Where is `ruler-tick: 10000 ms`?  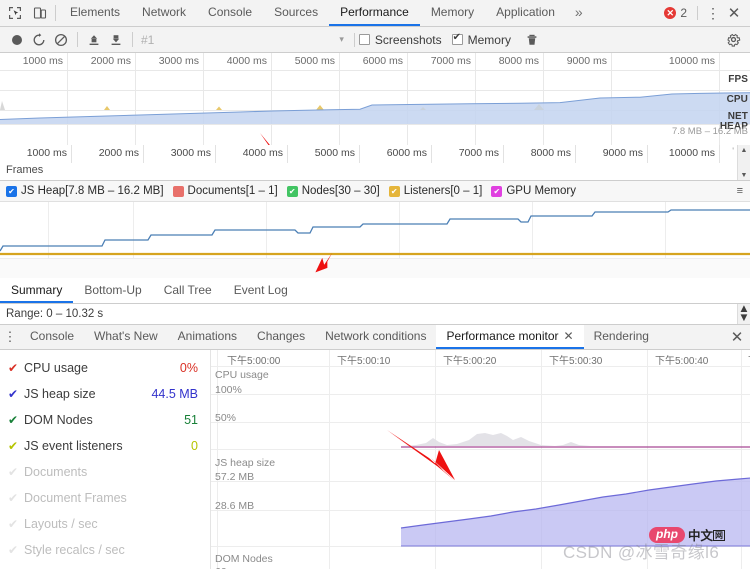
ruler-tick: 10000 ms is located at coordinates (684, 154).